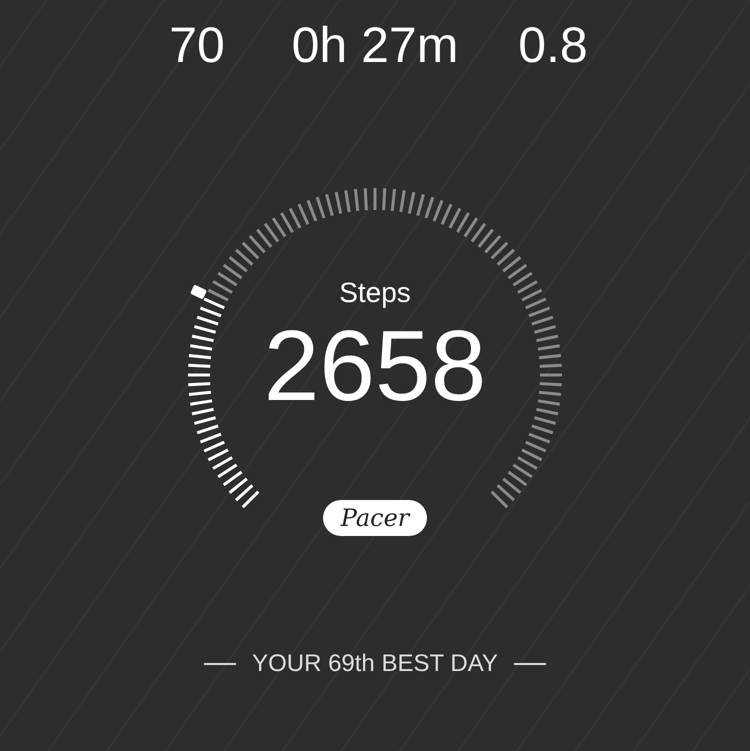 Image resolution: width=750 pixels, height=751 pixels. What do you see at coordinates (375, 293) in the screenshot?
I see `steps-label: Steps` at bounding box center [375, 293].